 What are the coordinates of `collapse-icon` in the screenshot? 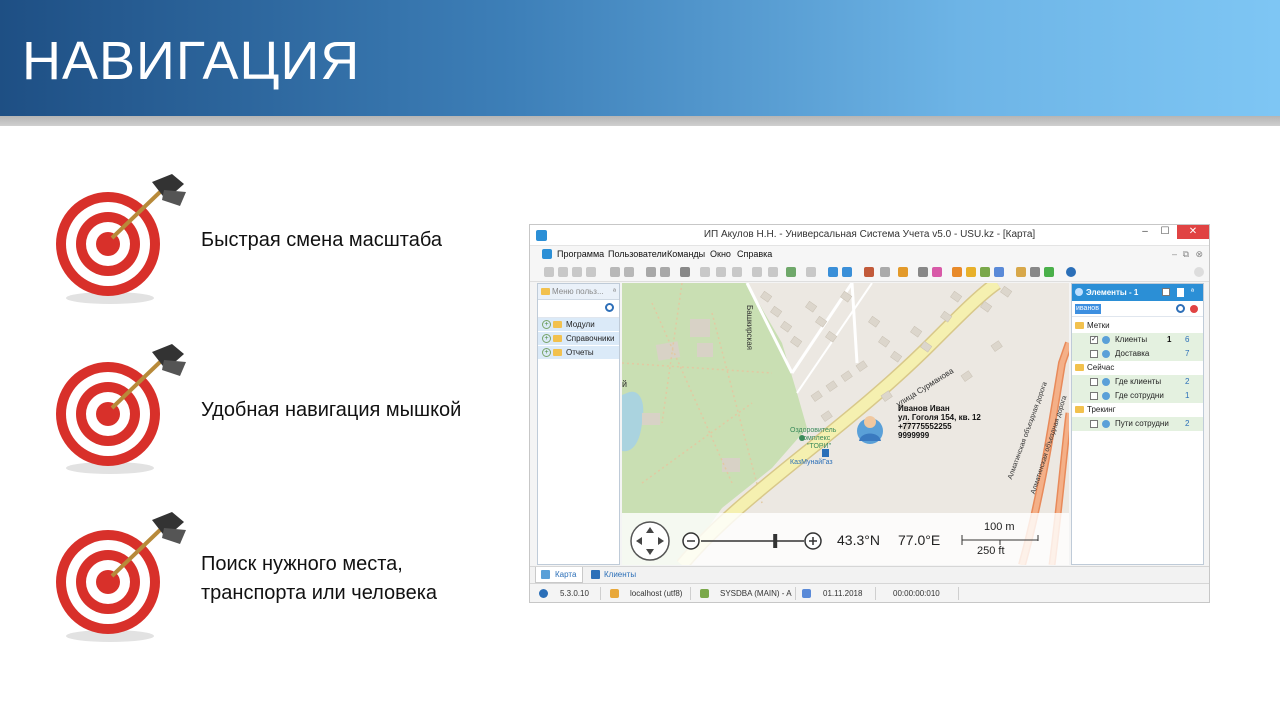 It's located at (737, 272).